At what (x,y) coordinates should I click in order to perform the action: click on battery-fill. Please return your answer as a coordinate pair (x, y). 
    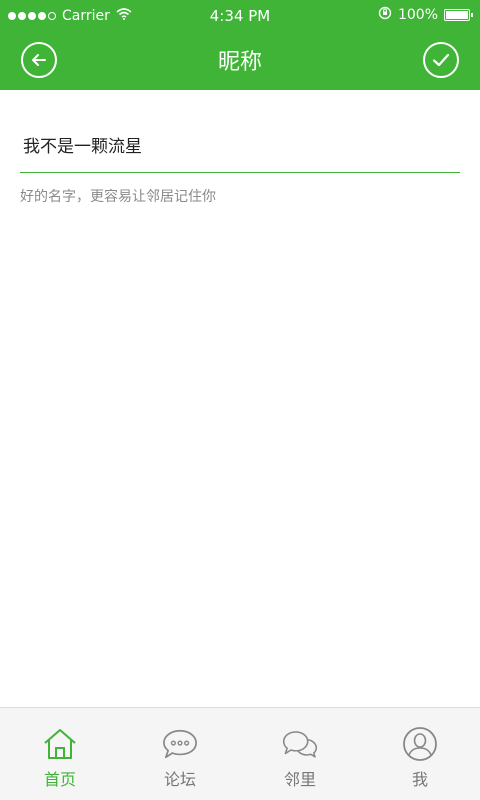
    Looking at the image, I should click on (457, 15).